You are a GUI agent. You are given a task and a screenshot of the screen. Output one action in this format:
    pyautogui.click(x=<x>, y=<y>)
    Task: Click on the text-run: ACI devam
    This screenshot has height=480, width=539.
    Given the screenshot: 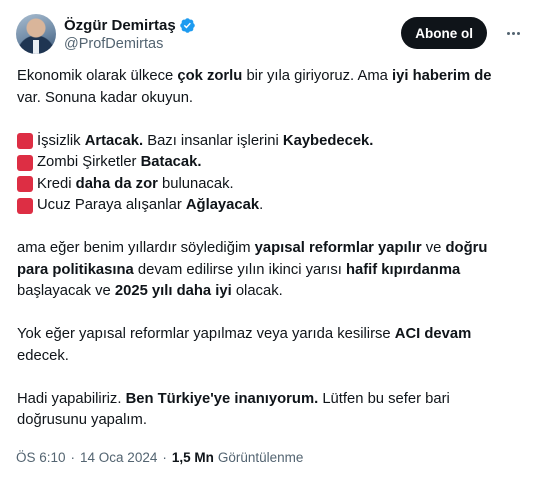 What is the action you would take?
    pyautogui.click(x=433, y=334)
    